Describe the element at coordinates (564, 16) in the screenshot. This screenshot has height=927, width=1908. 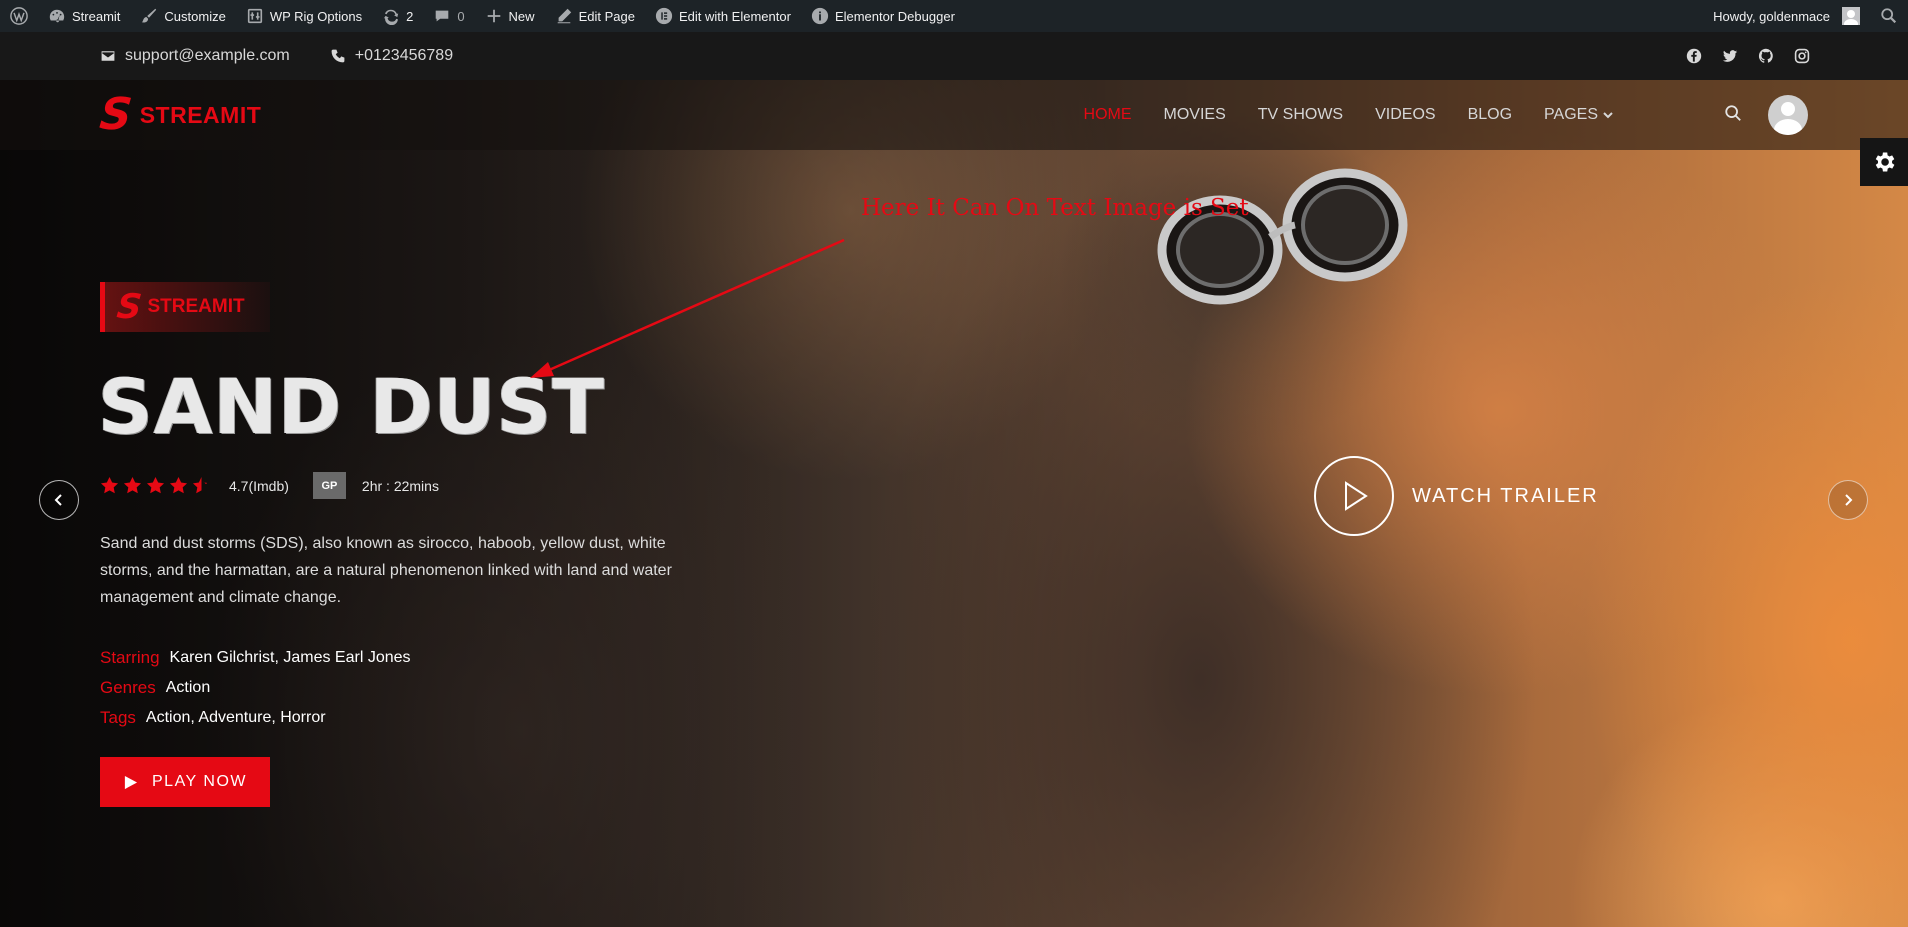
I see `pencil-icon` at that location.